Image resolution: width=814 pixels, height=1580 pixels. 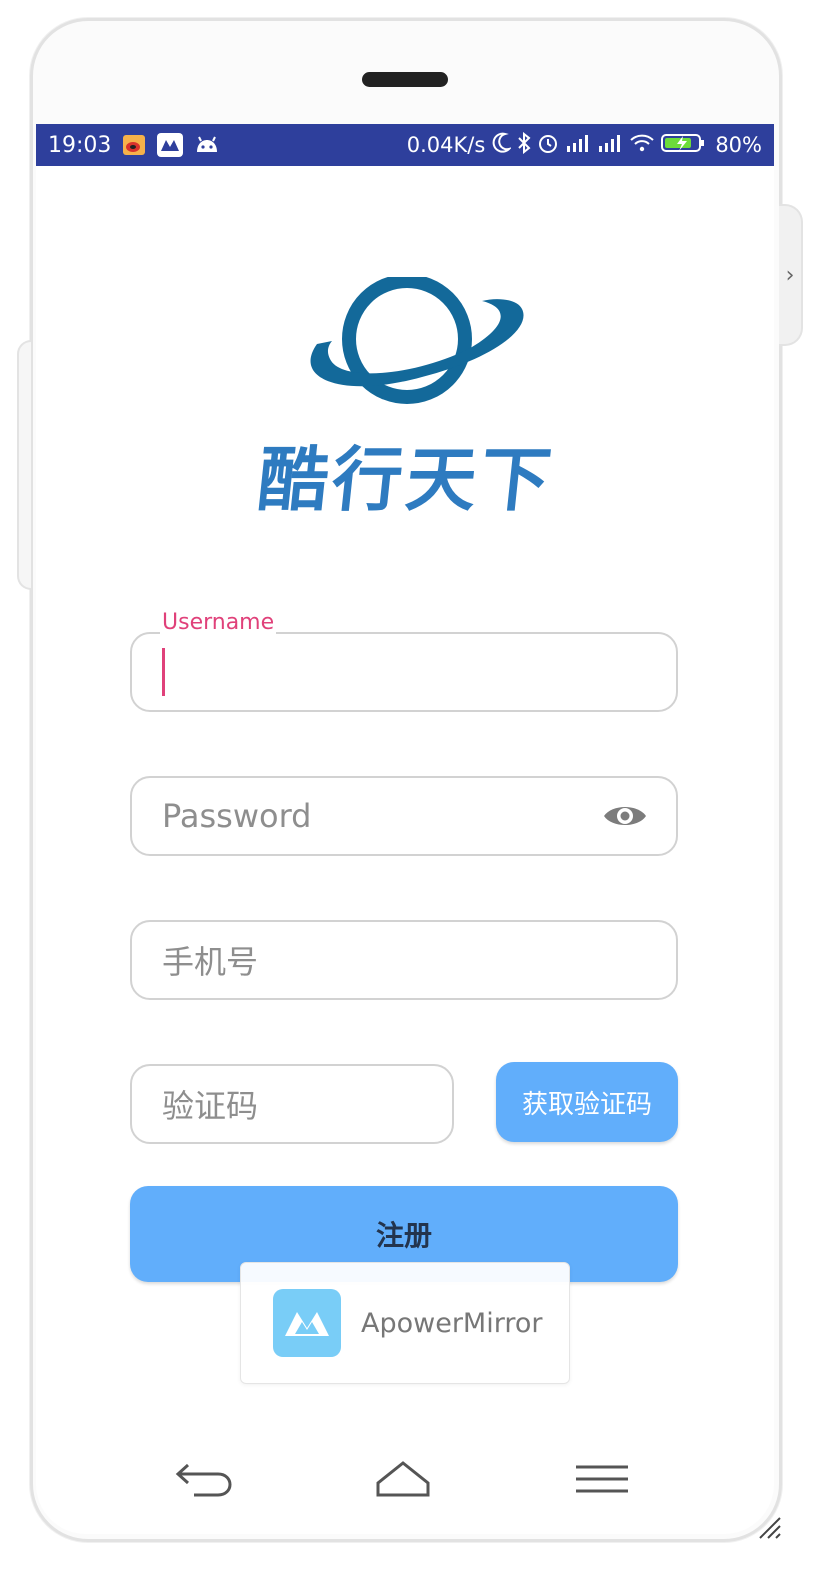 What do you see at coordinates (406, 479) in the screenshot?
I see `brand-name: 酷行天下` at bounding box center [406, 479].